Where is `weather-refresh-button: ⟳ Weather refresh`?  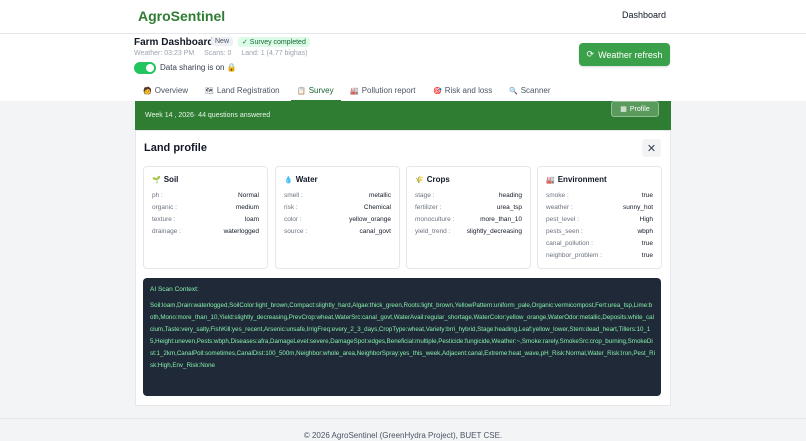 weather-refresh-button: ⟳ Weather refresh is located at coordinates (624, 54).